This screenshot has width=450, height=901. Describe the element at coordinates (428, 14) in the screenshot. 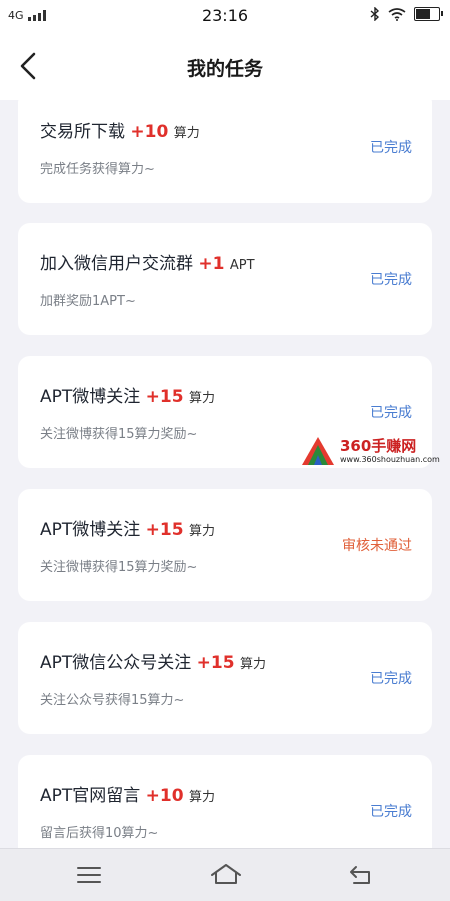

I see `battery-icon` at that location.